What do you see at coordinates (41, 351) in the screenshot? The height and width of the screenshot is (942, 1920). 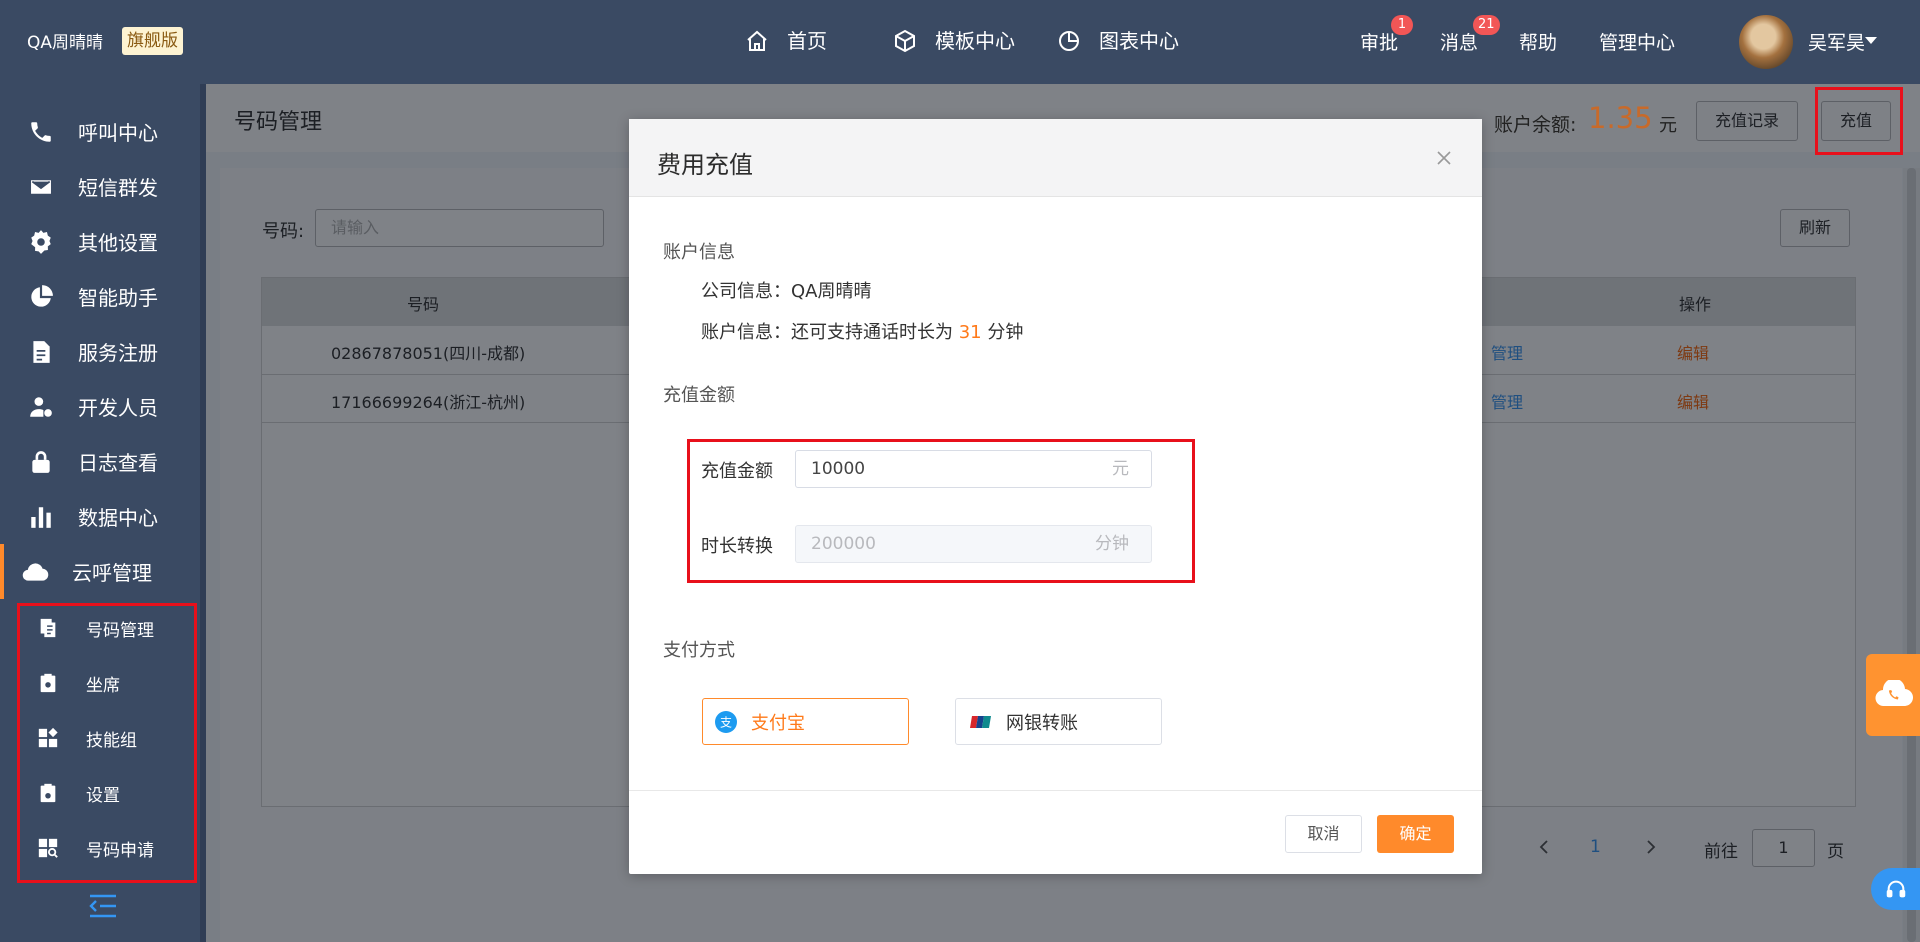 I see `document-icon` at bounding box center [41, 351].